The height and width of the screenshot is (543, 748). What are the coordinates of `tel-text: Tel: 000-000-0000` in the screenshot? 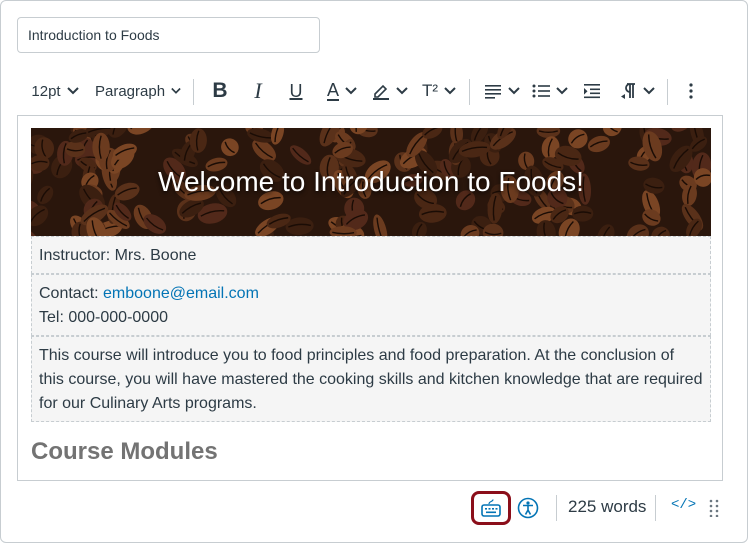 It's located at (103, 317).